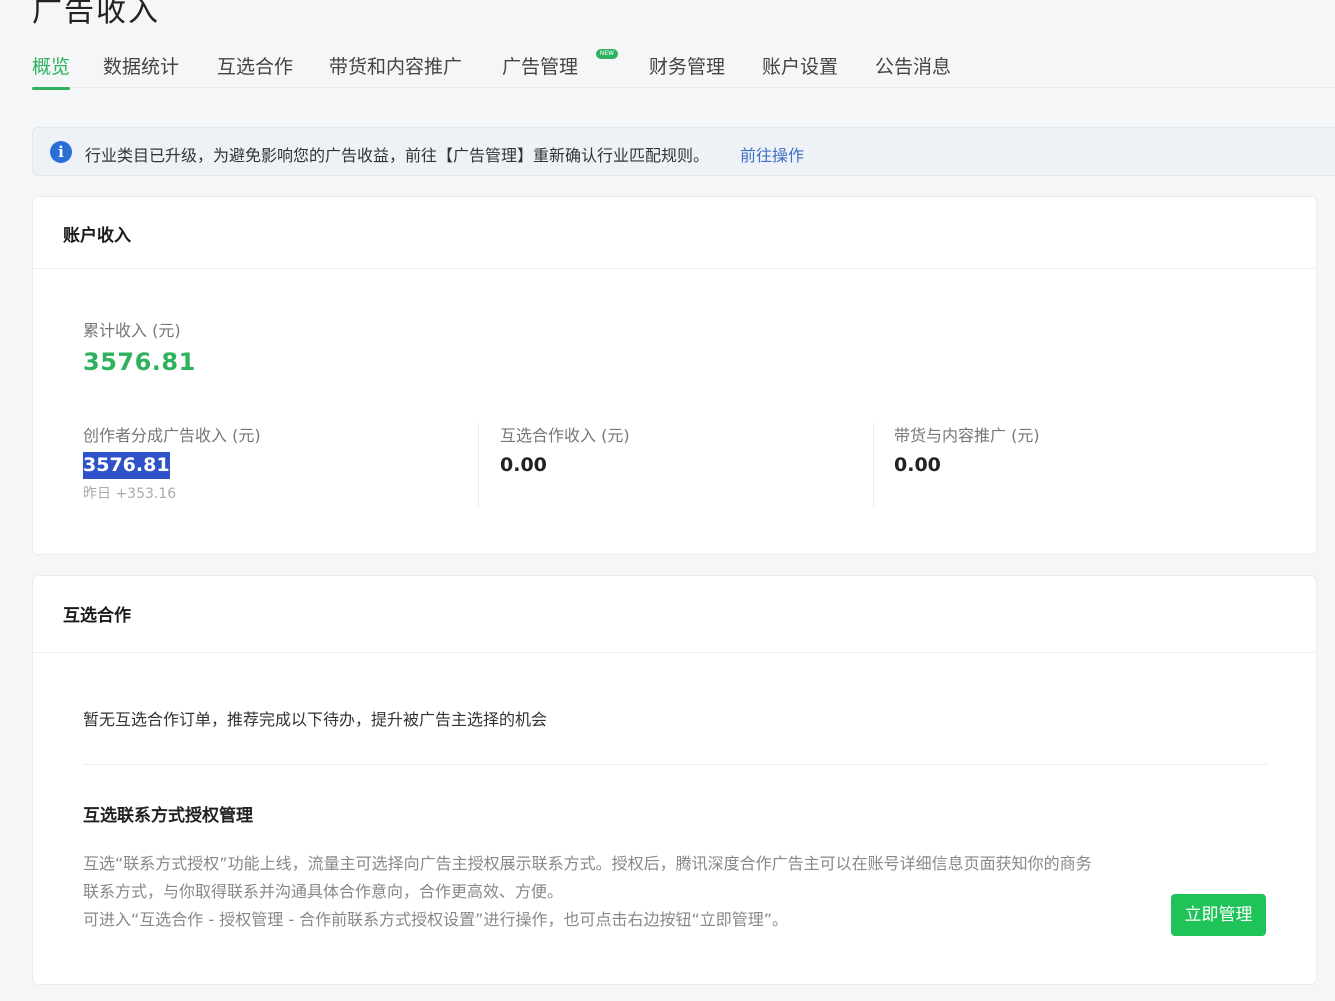 The image size is (1335, 1001). Describe the element at coordinates (139, 362) in the screenshot. I see `total-income-value: 3576.81` at that location.